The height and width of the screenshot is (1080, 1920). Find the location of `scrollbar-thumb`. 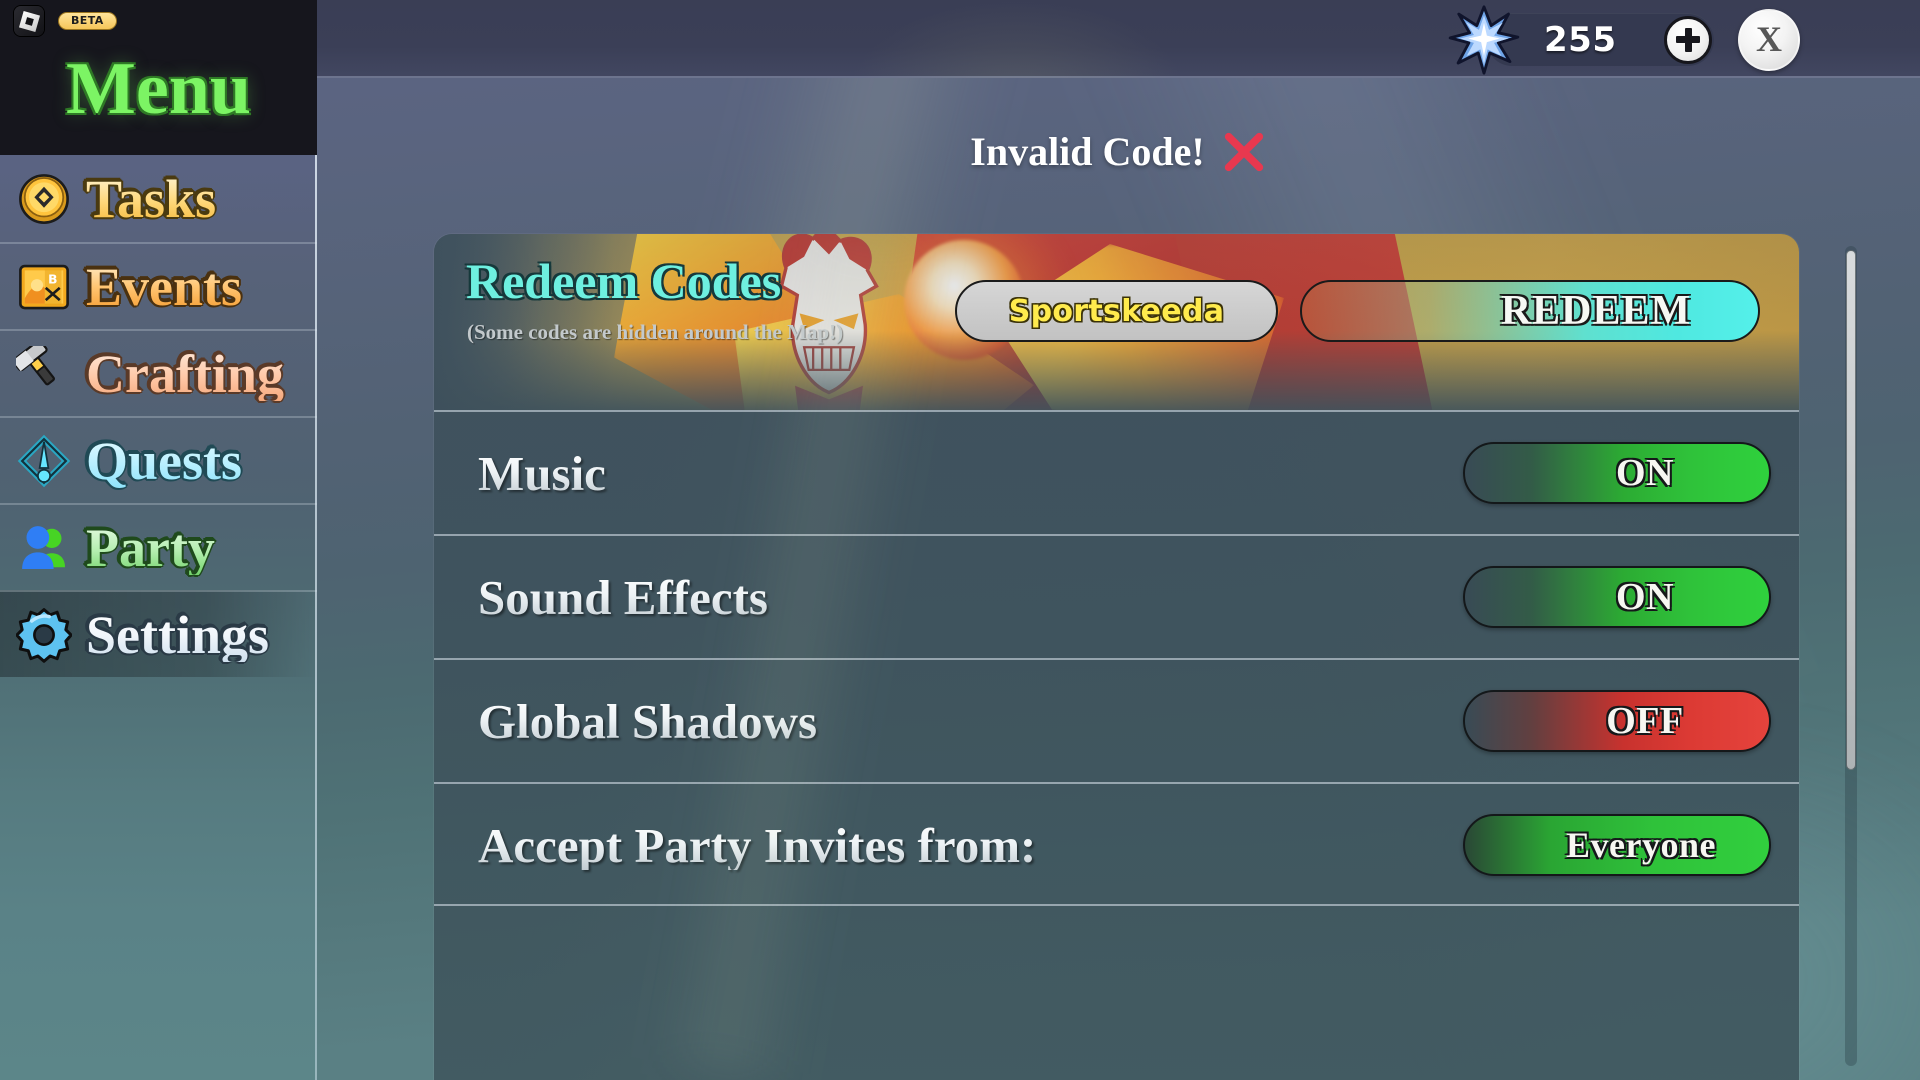

scrollbar-thumb is located at coordinates (1851, 510).